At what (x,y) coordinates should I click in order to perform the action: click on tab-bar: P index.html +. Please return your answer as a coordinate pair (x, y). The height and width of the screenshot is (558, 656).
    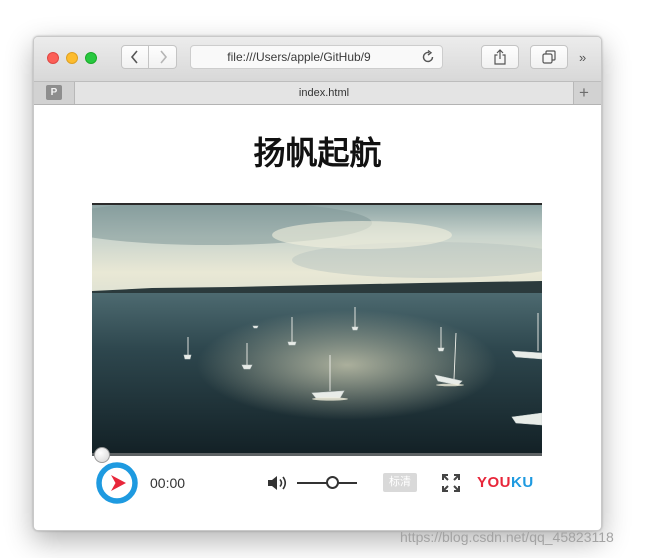
    Looking at the image, I should click on (317, 93).